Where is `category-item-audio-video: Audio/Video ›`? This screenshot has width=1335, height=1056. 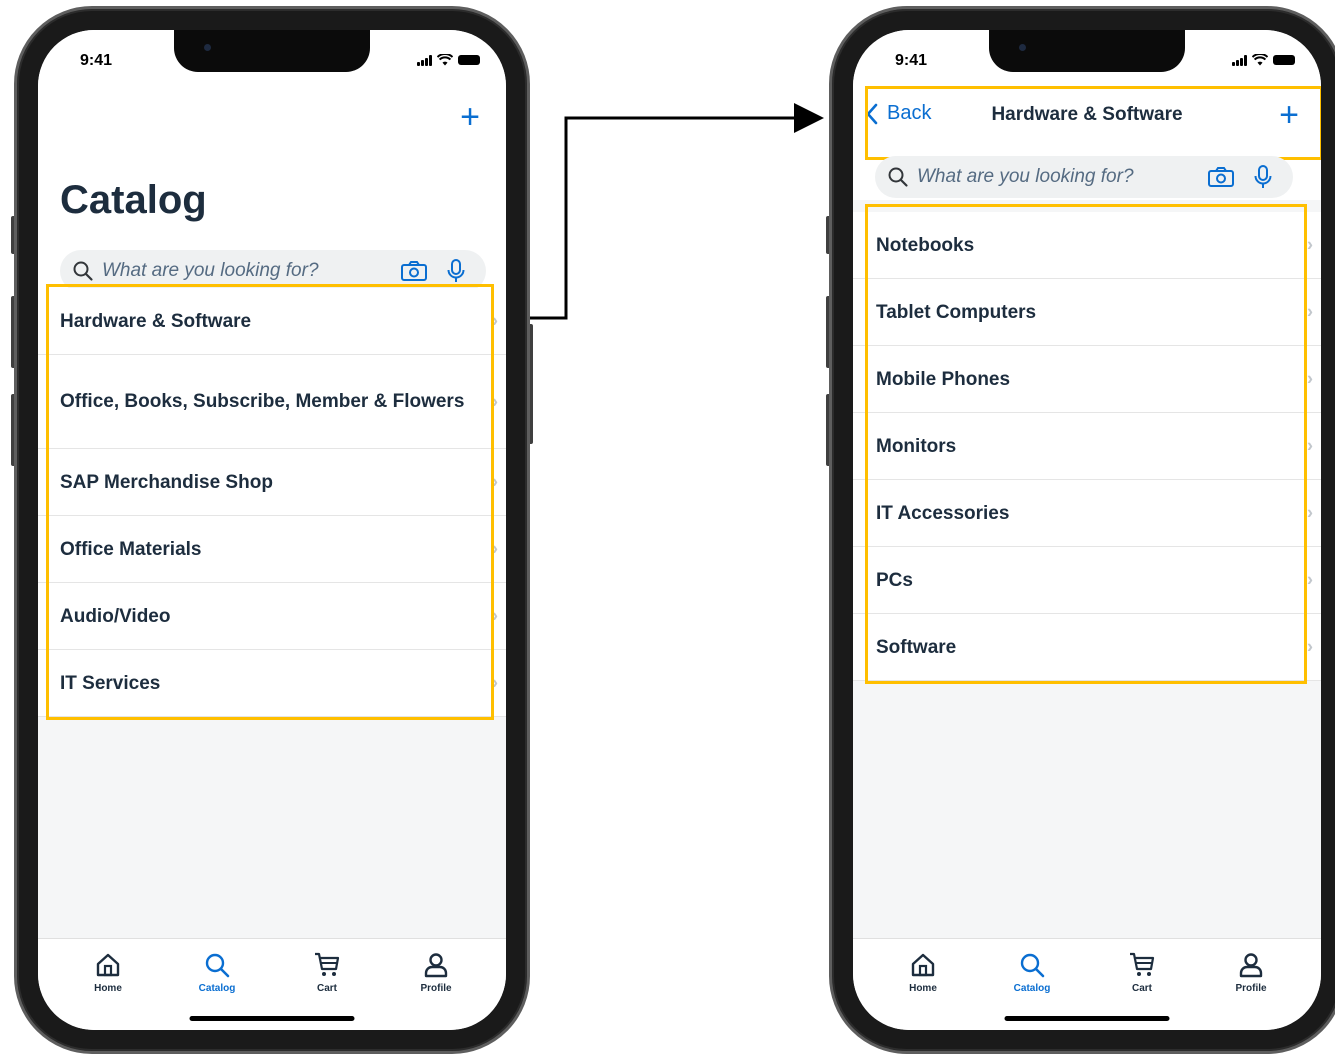
category-item-audio-video: Audio/Video › is located at coordinates (272, 616).